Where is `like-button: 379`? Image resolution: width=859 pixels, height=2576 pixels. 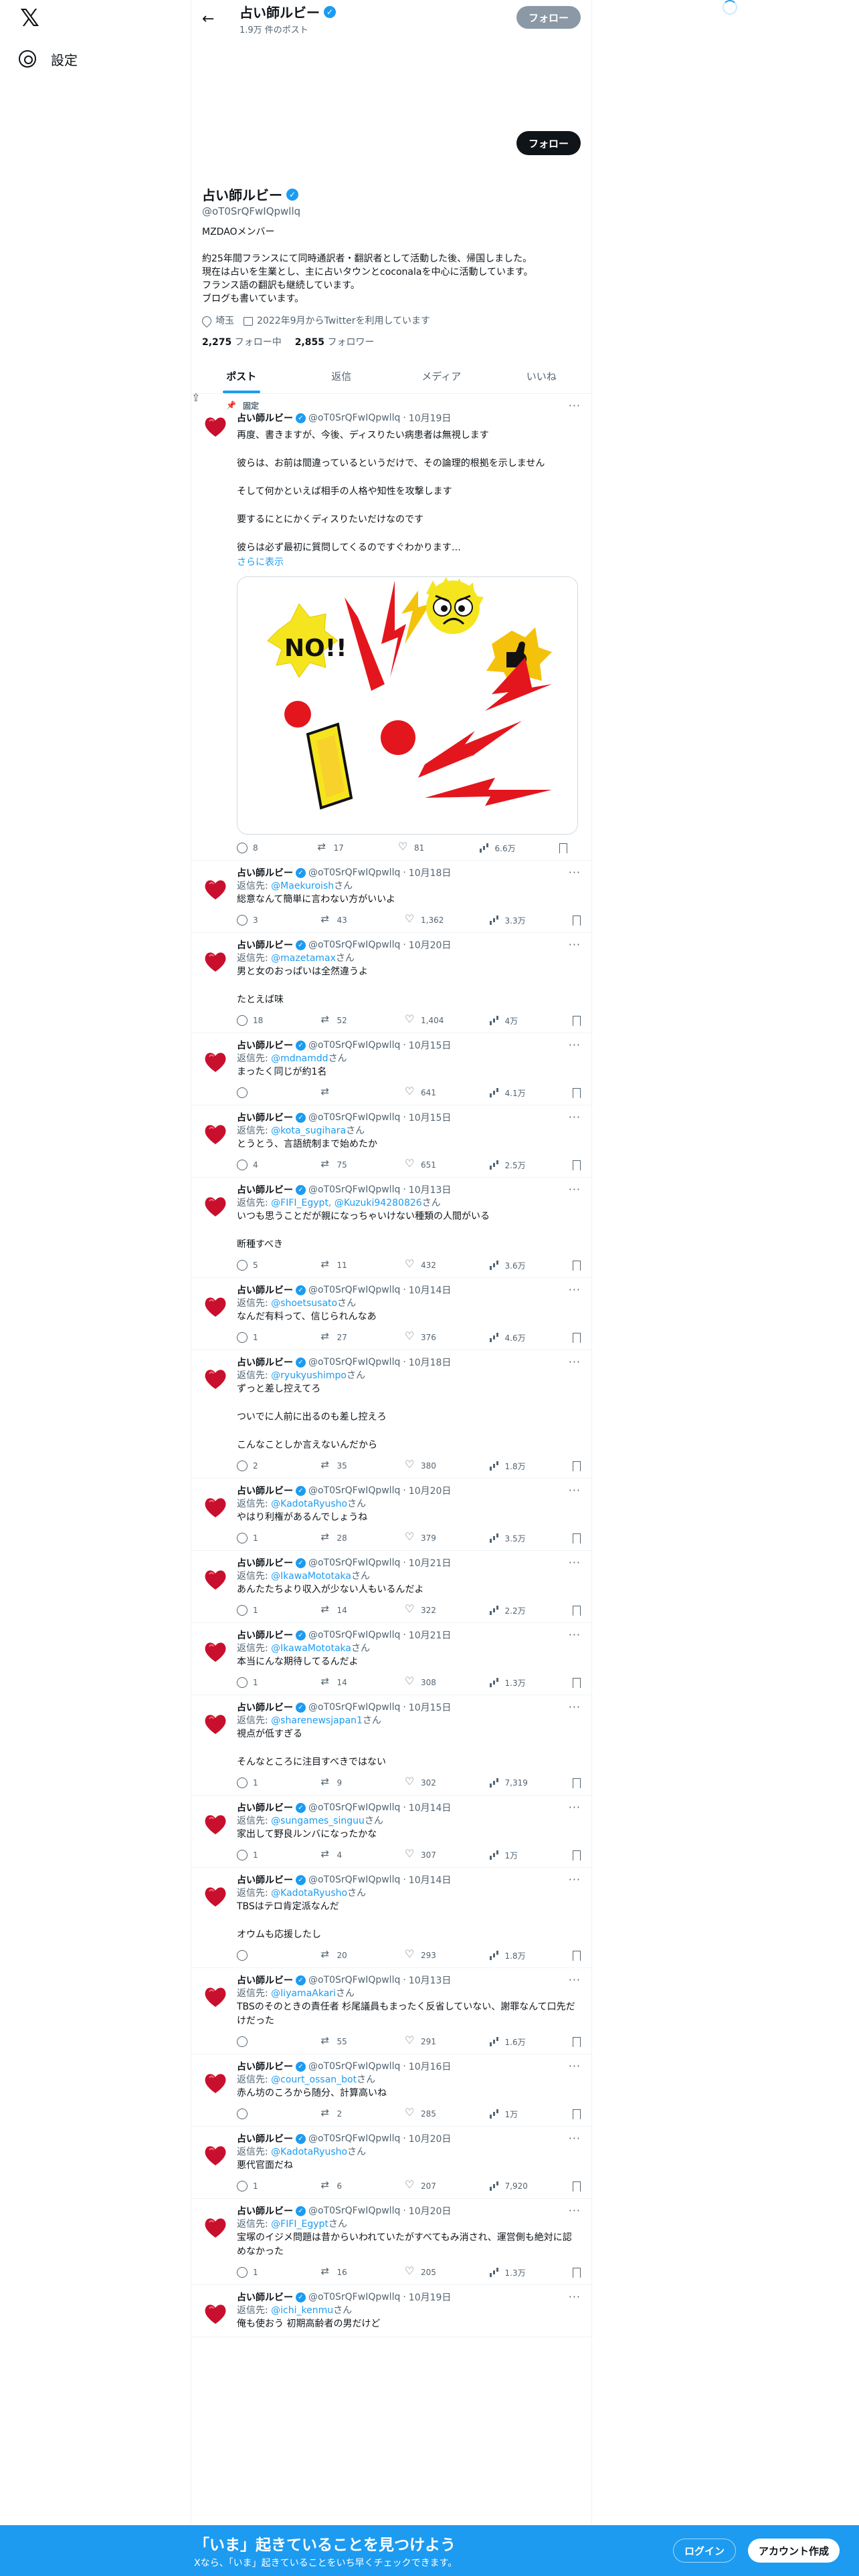 like-button: 379 is located at coordinates (425, 1536).